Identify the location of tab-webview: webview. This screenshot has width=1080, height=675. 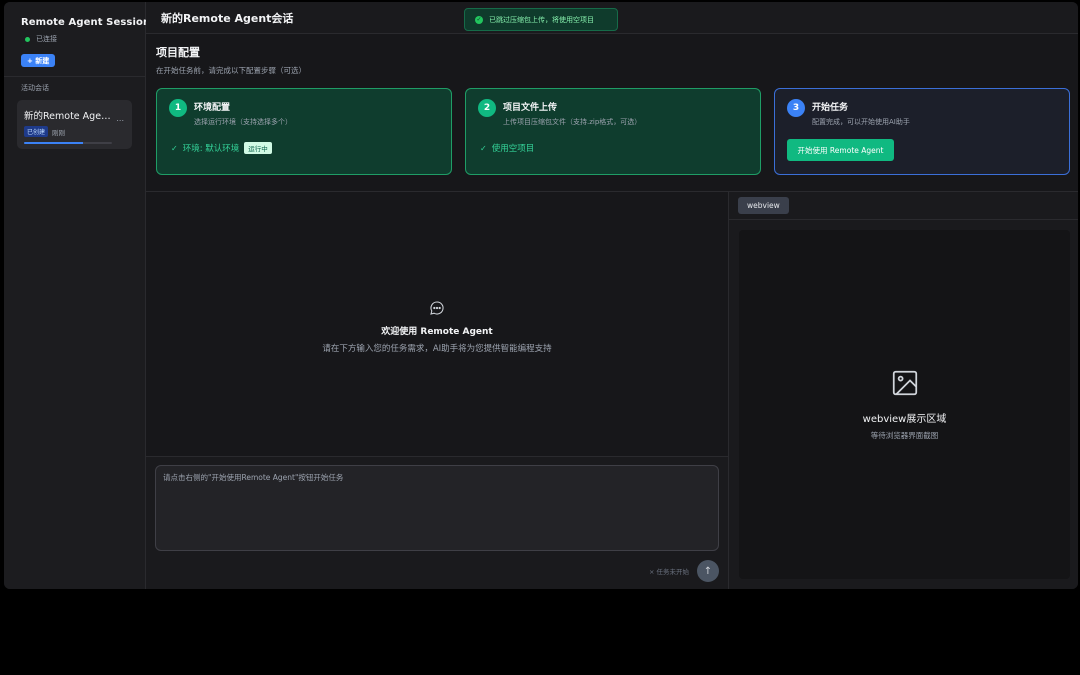
(763, 205).